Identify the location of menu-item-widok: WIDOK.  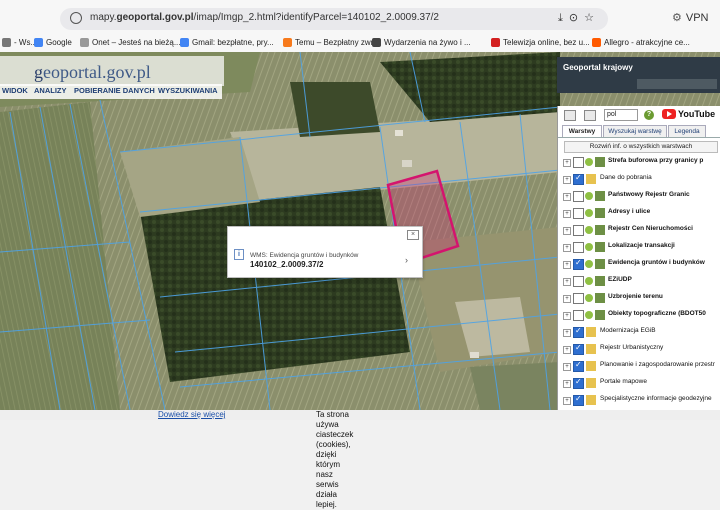
(15, 90).